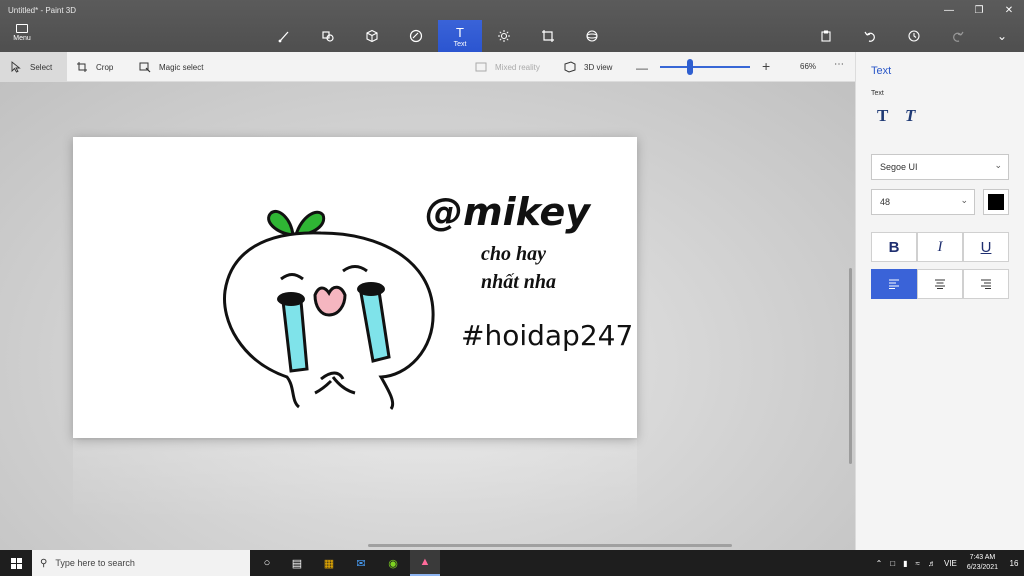  I want to click on select-button: Select, so click(33, 67).